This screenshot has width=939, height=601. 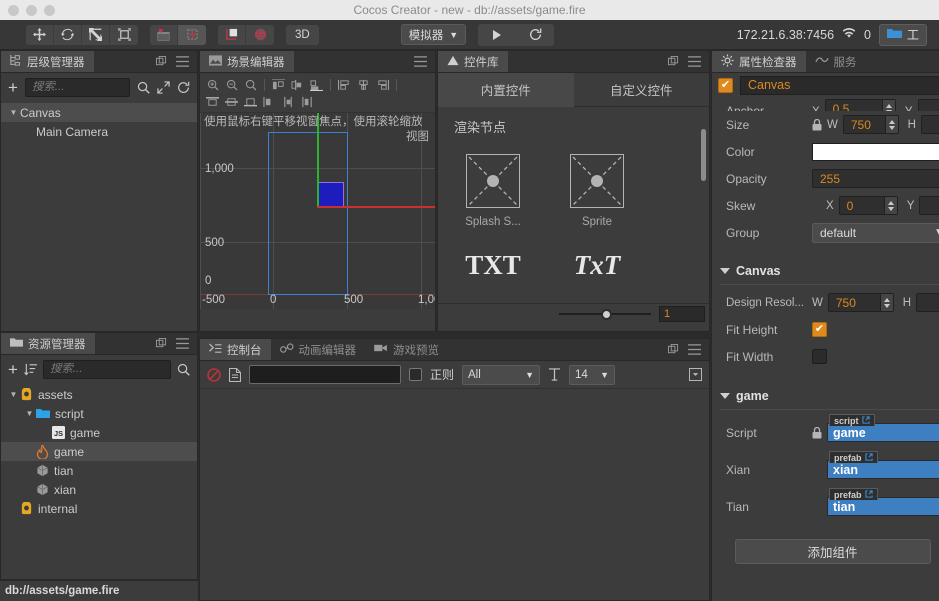 What do you see at coordinates (868, 205) in the screenshot?
I see `skew-x-field: 0` at bounding box center [868, 205].